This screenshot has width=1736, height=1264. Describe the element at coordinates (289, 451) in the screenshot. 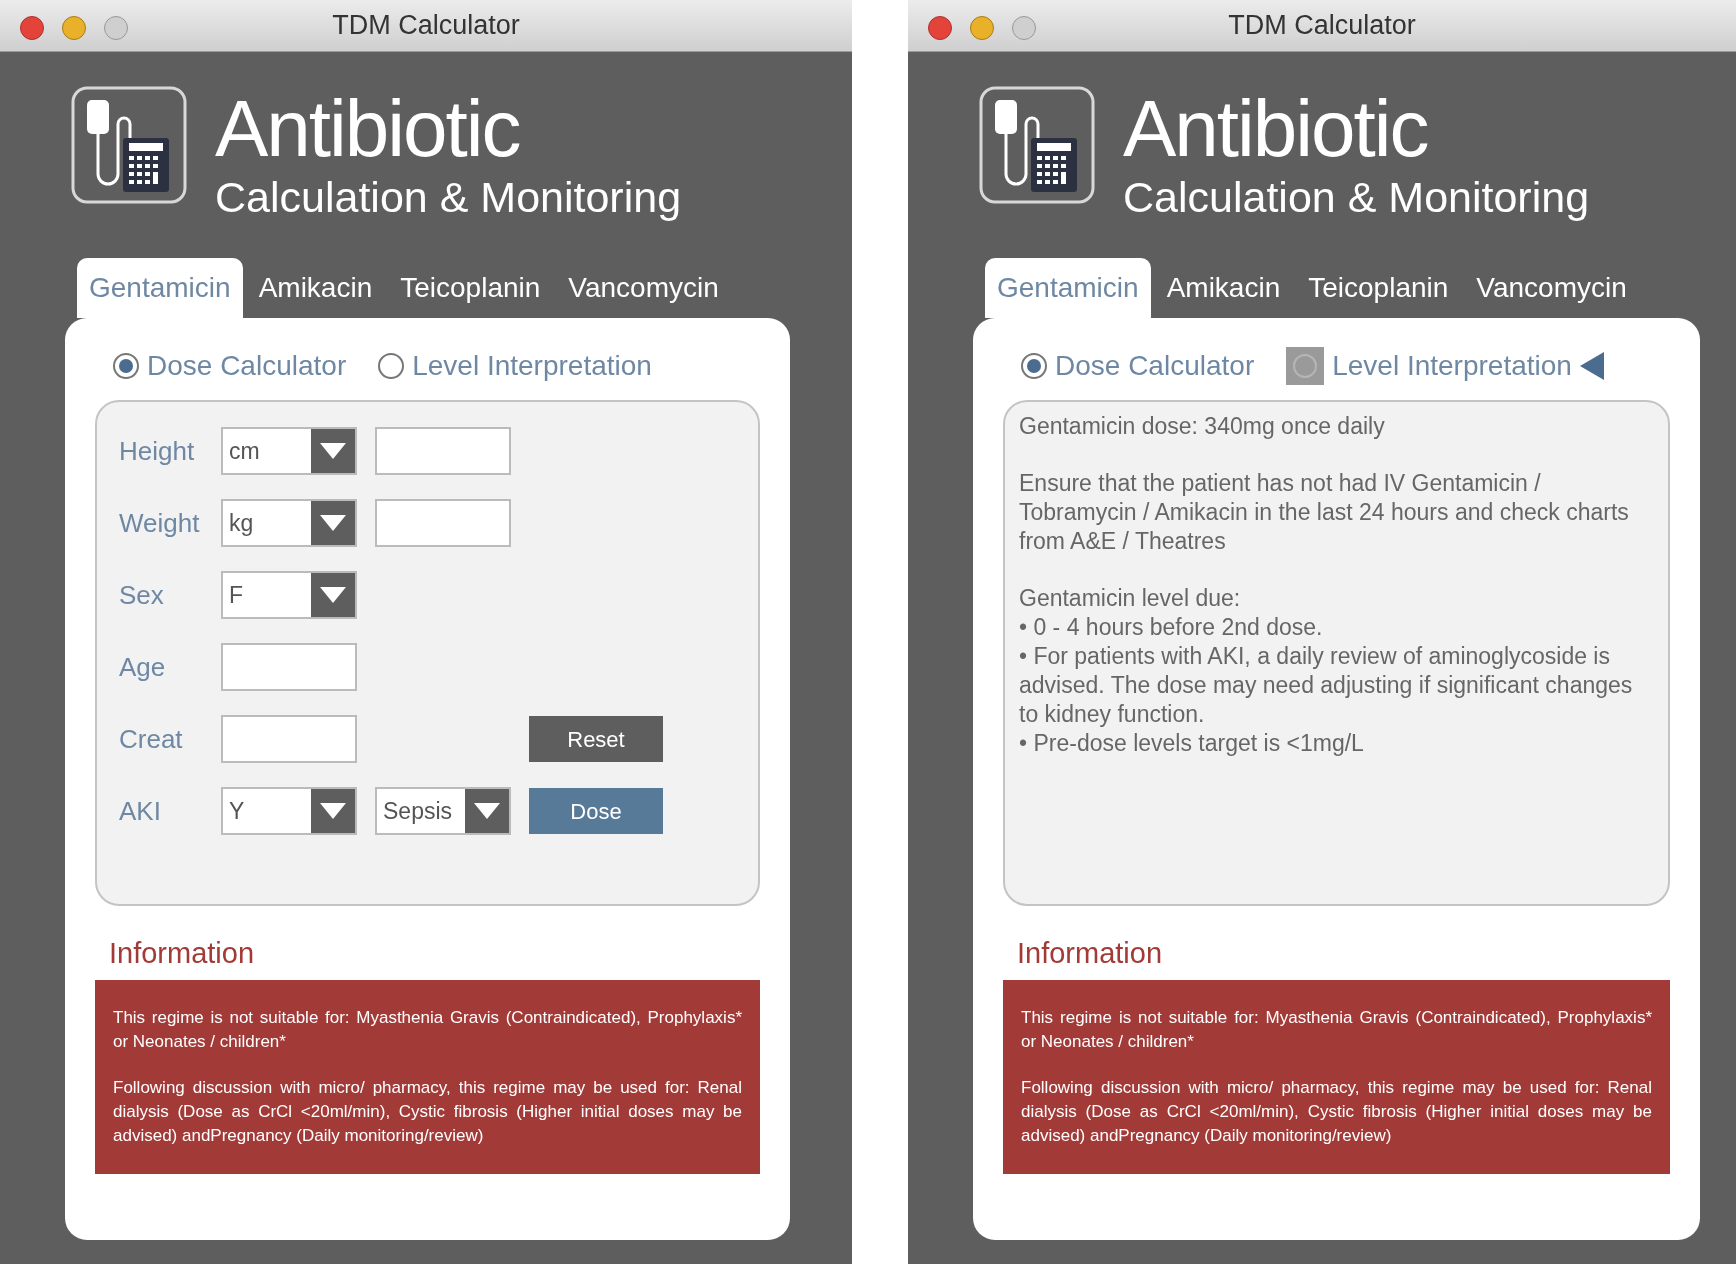

I see `dropdown: cm` at that location.